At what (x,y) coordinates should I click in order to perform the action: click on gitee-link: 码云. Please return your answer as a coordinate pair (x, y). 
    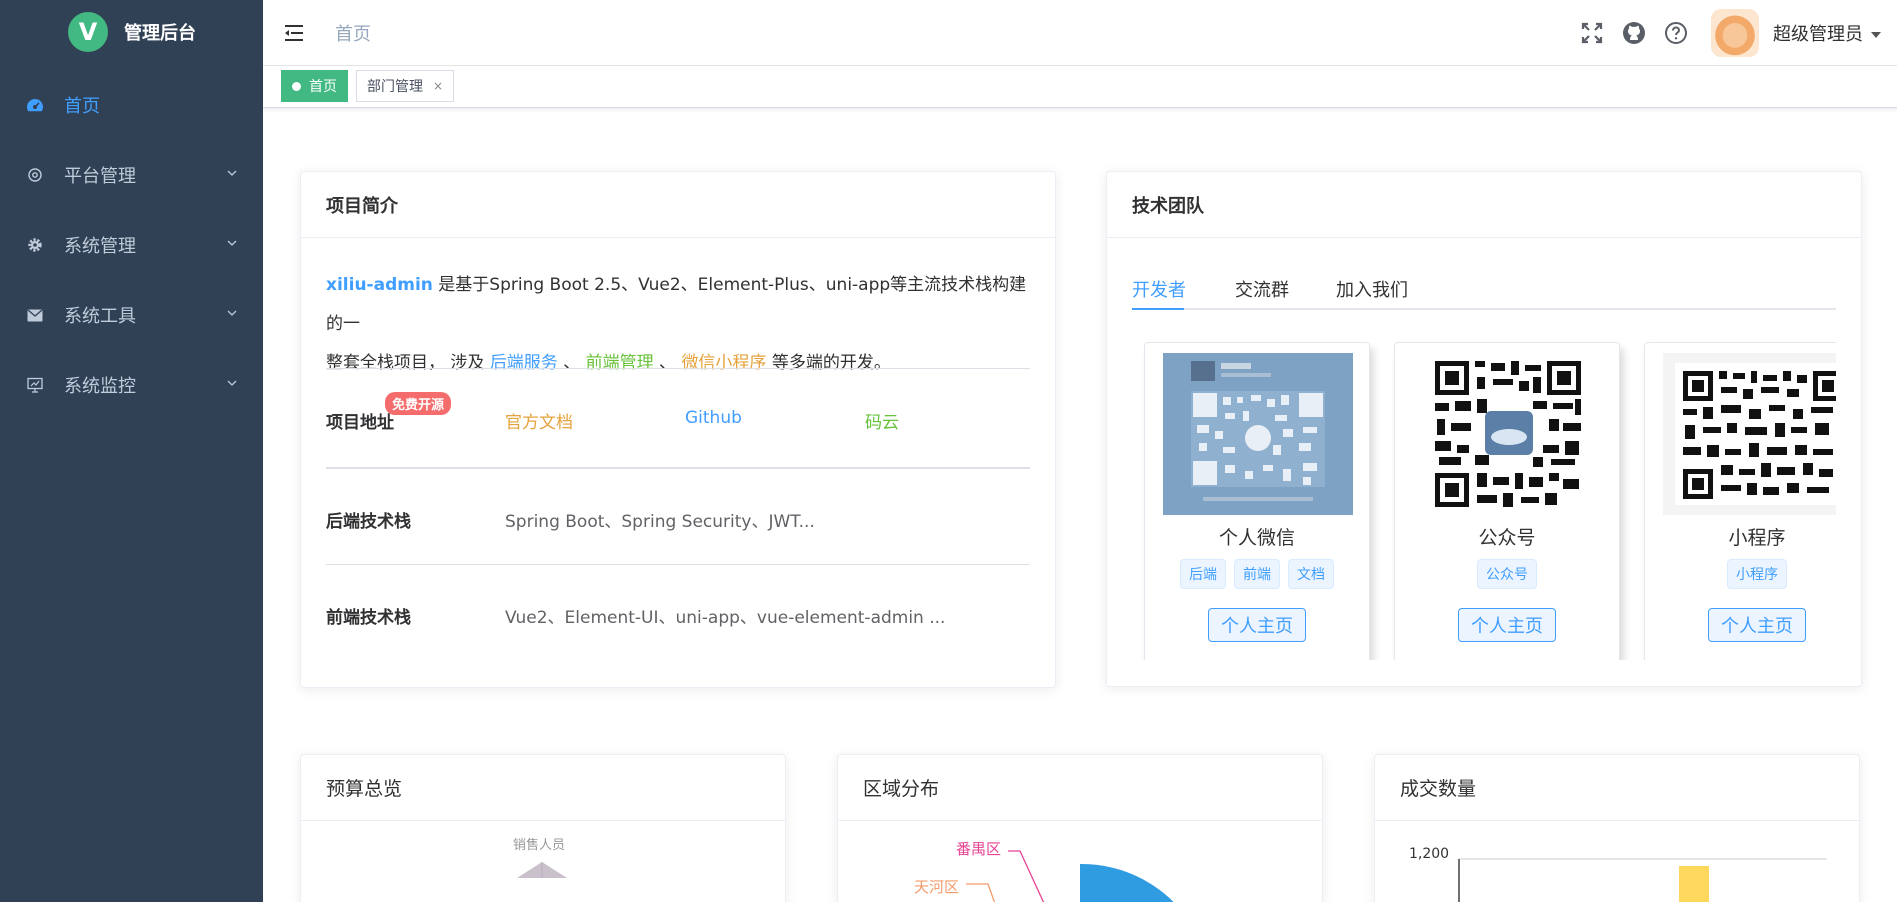
    Looking at the image, I should click on (882, 420).